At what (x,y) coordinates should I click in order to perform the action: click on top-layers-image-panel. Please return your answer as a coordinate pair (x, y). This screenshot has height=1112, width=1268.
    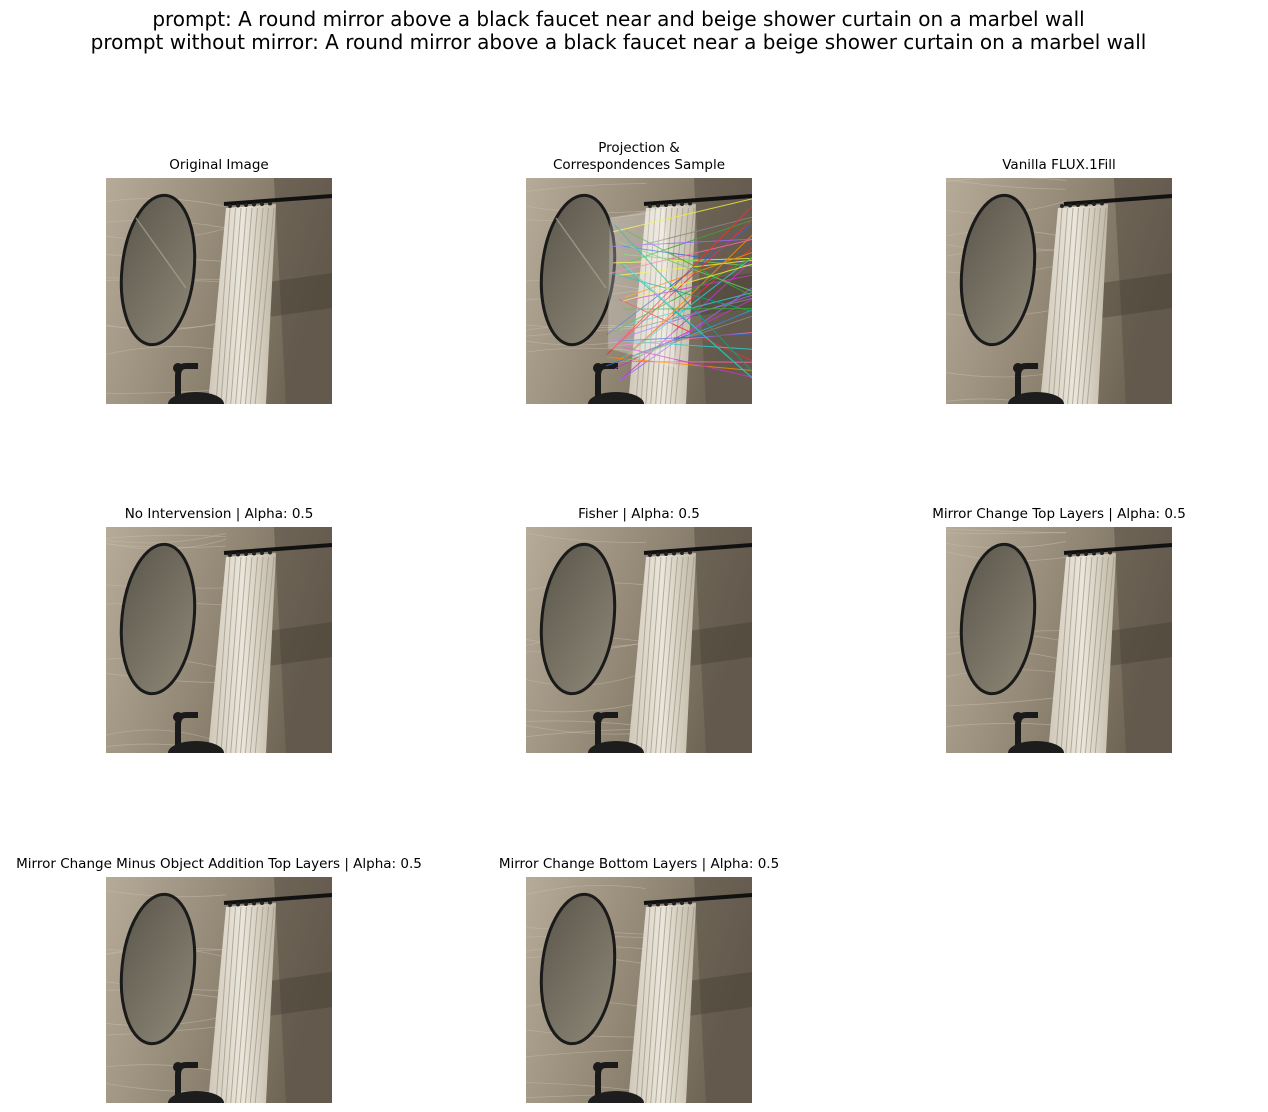
    Looking at the image, I should click on (1059, 640).